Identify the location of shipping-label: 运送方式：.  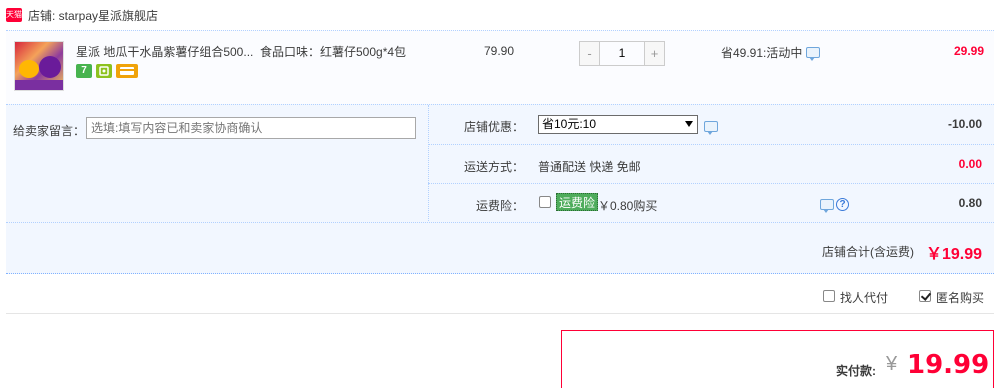
(493, 167).